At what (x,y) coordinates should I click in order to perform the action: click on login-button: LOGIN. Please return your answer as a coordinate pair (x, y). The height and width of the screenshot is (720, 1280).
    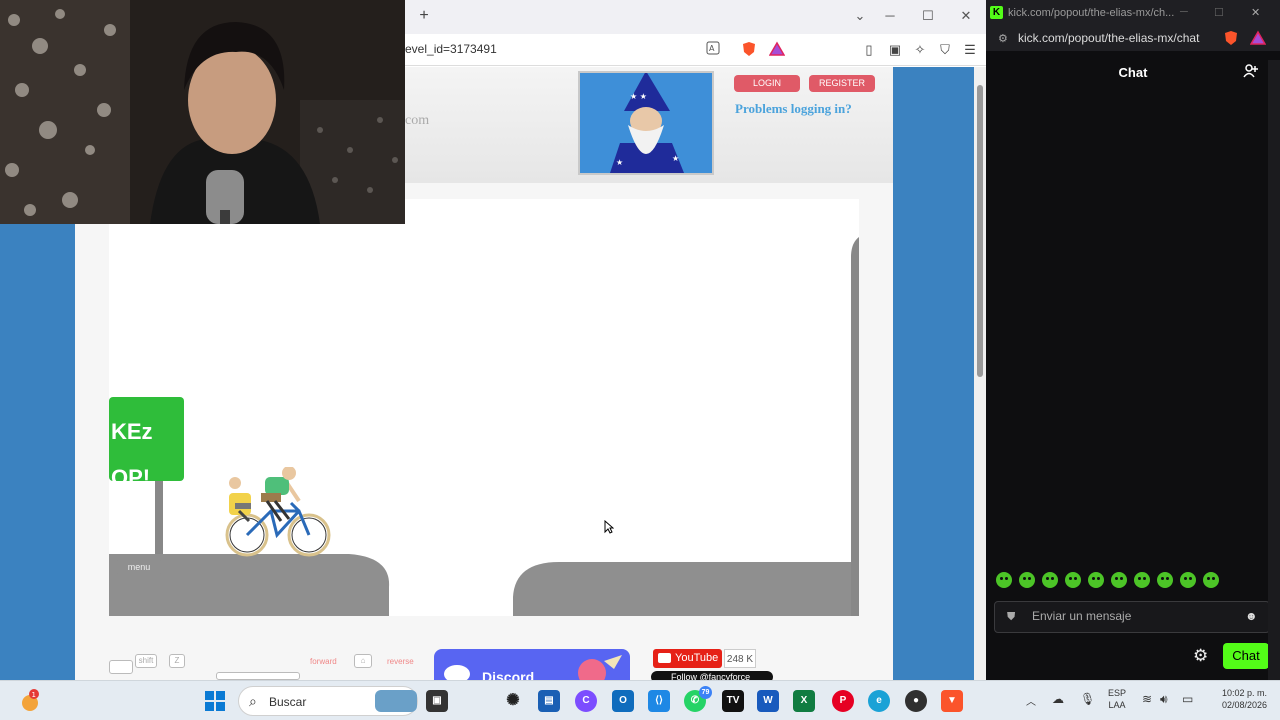
    Looking at the image, I should click on (767, 83).